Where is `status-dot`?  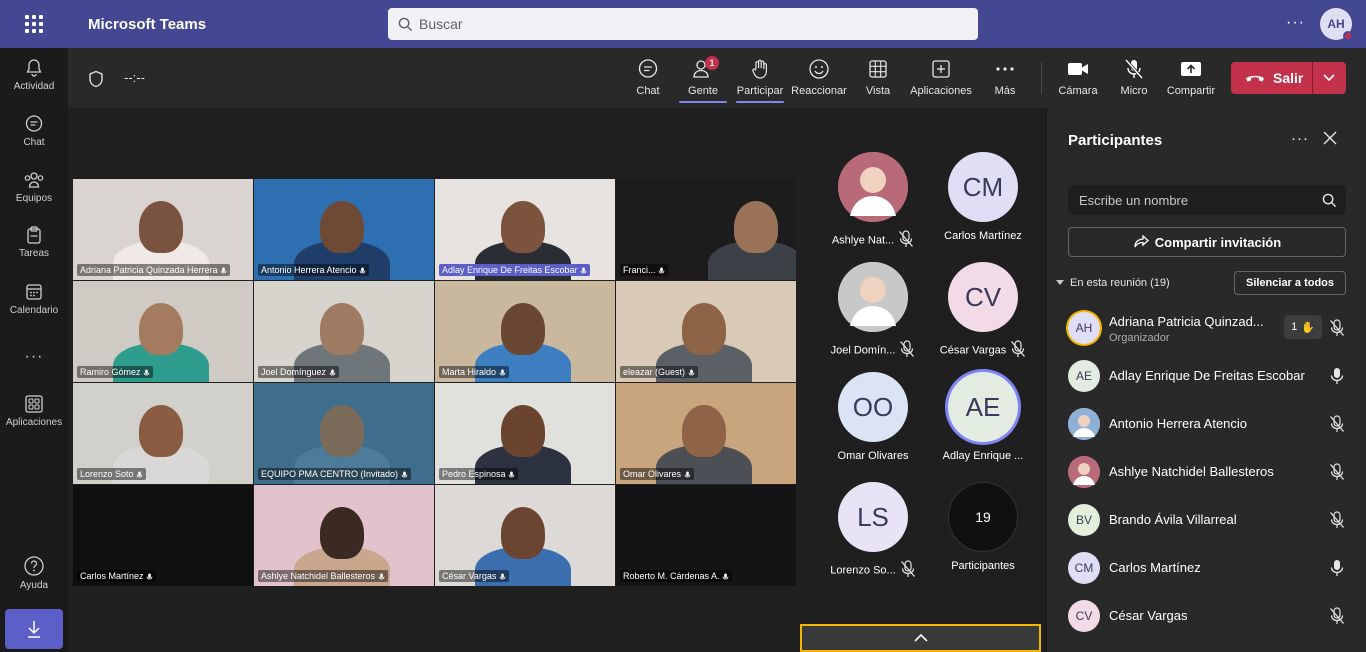 status-dot is located at coordinates (1348, 36).